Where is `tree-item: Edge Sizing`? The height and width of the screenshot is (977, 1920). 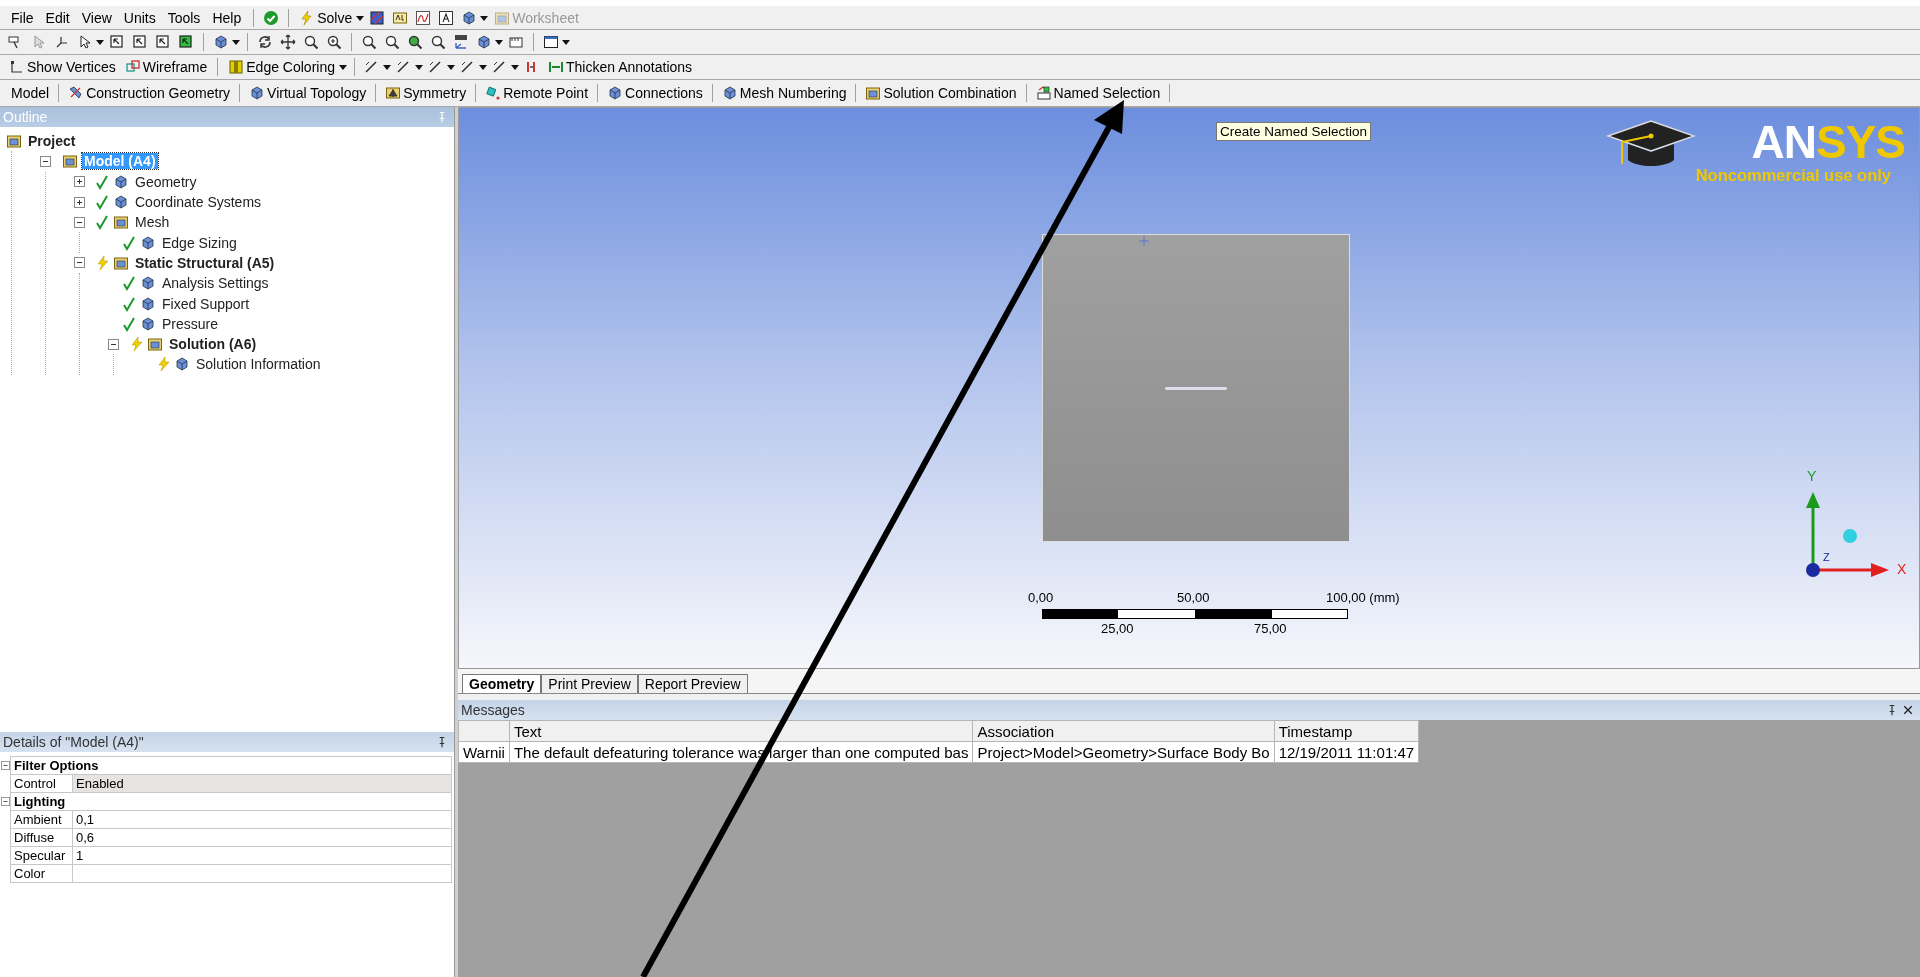
tree-item: Edge Sizing is located at coordinates (199, 242).